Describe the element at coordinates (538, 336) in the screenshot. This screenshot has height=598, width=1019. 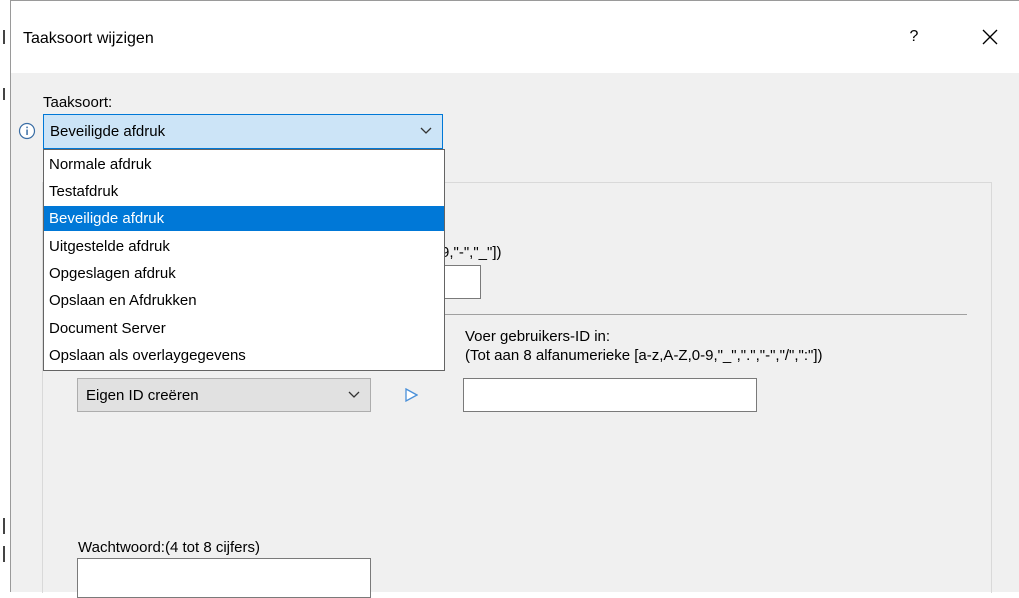
I see `user-id-label: Voer gebruikers-ID in:` at that location.